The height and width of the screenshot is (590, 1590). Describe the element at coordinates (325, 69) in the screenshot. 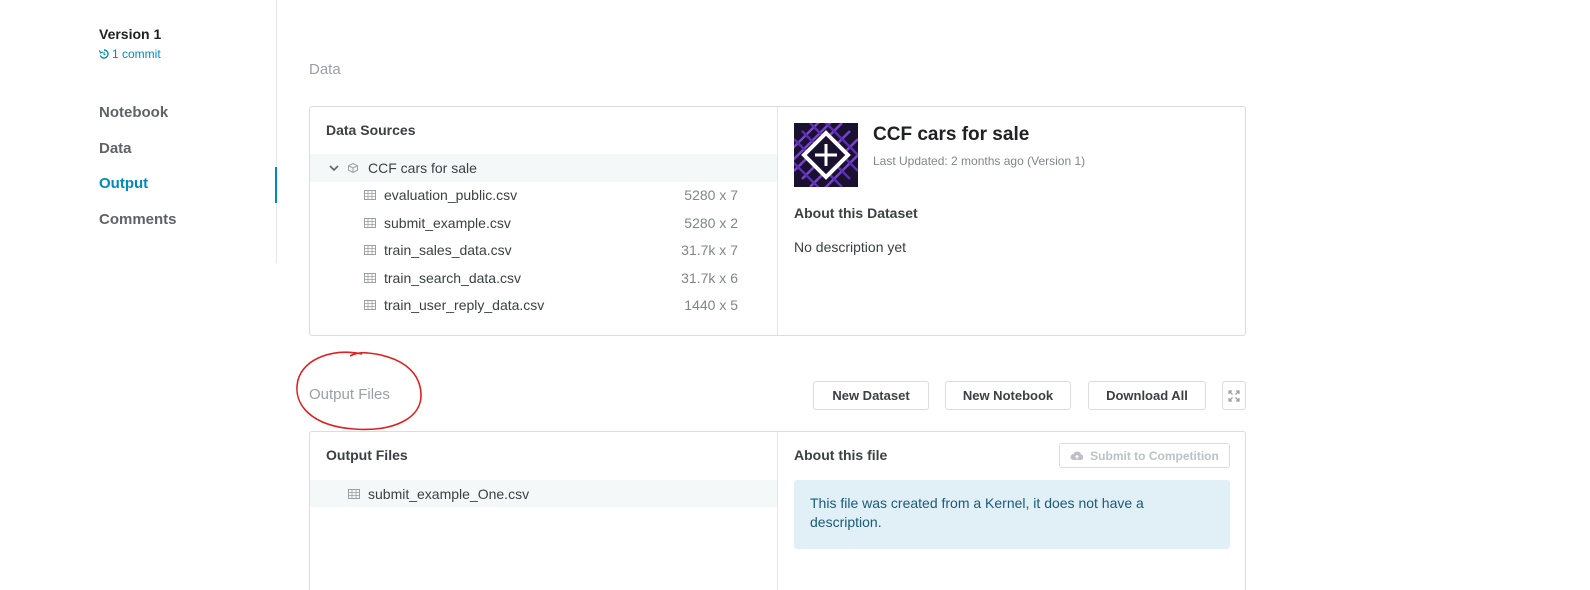

I see `data-section-title: Data` at that location.